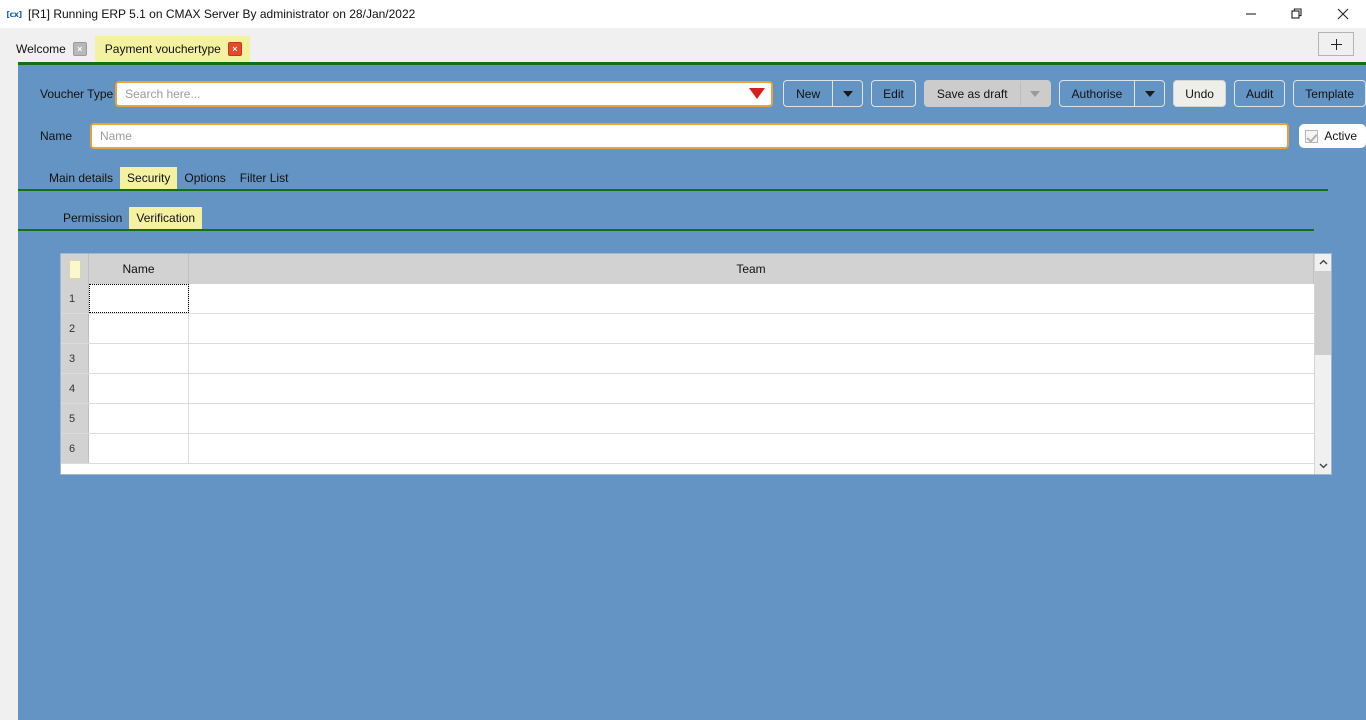 This screenshot has height=720, width=1366. Describe the element at coordinates (56, 136) in the screenshot. I see `name-label: Name` at that location.